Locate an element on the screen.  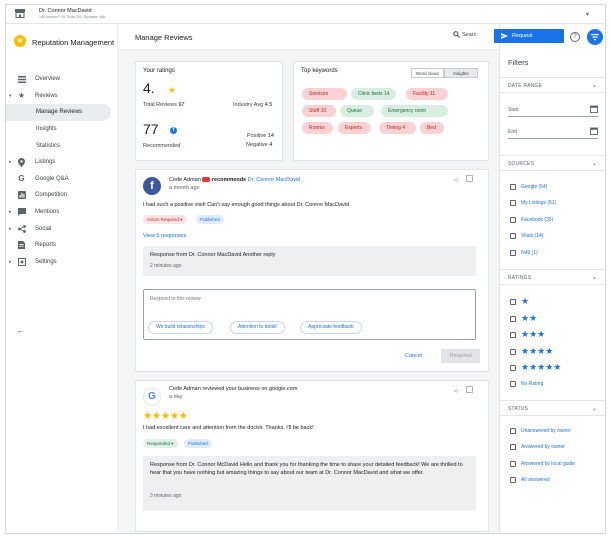
response-time: 3 minutes ago is located at coordinates (166, 496).